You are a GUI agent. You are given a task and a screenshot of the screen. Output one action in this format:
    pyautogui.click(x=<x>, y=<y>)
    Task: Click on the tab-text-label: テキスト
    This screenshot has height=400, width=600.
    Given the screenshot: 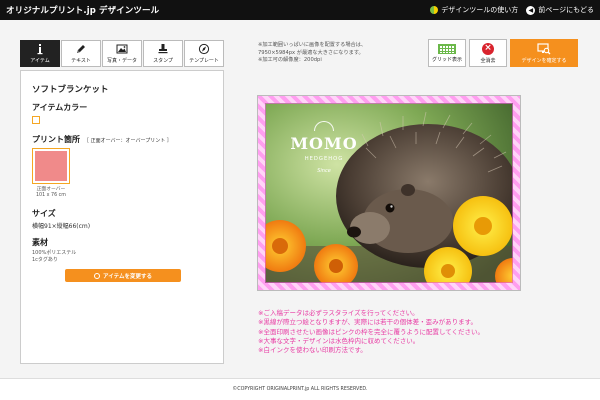 What is the action you would take?
    pyautogui.click(x=81, y=61)
    